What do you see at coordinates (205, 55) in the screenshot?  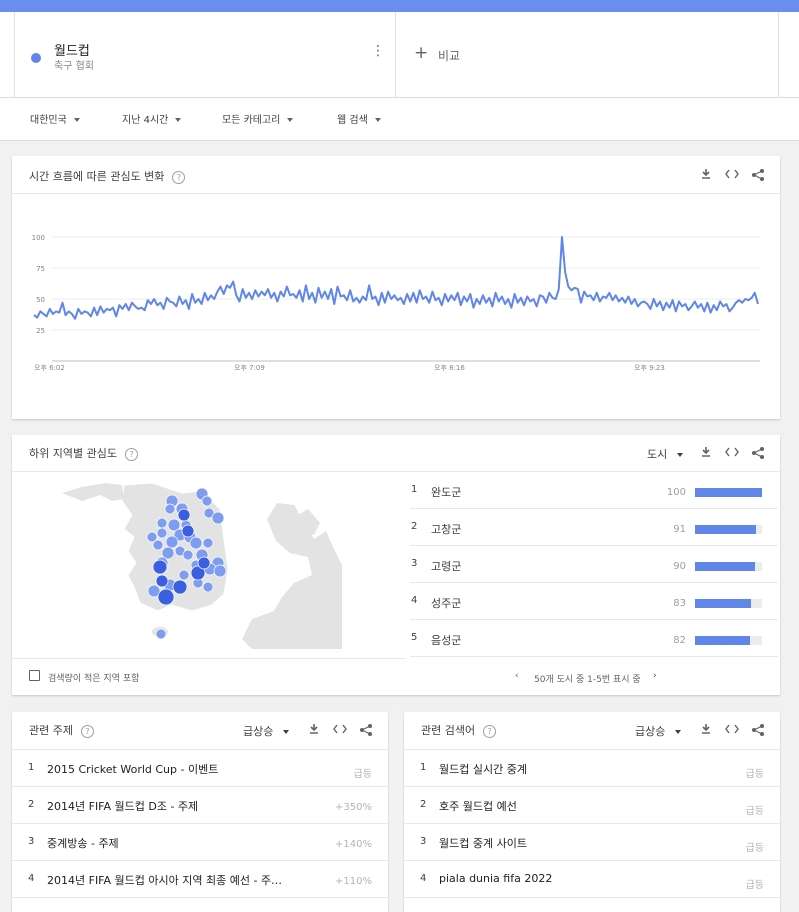 I see `search-term-card: 월드컵 축구 협회 ⋮` at bounding box center [205, 55].